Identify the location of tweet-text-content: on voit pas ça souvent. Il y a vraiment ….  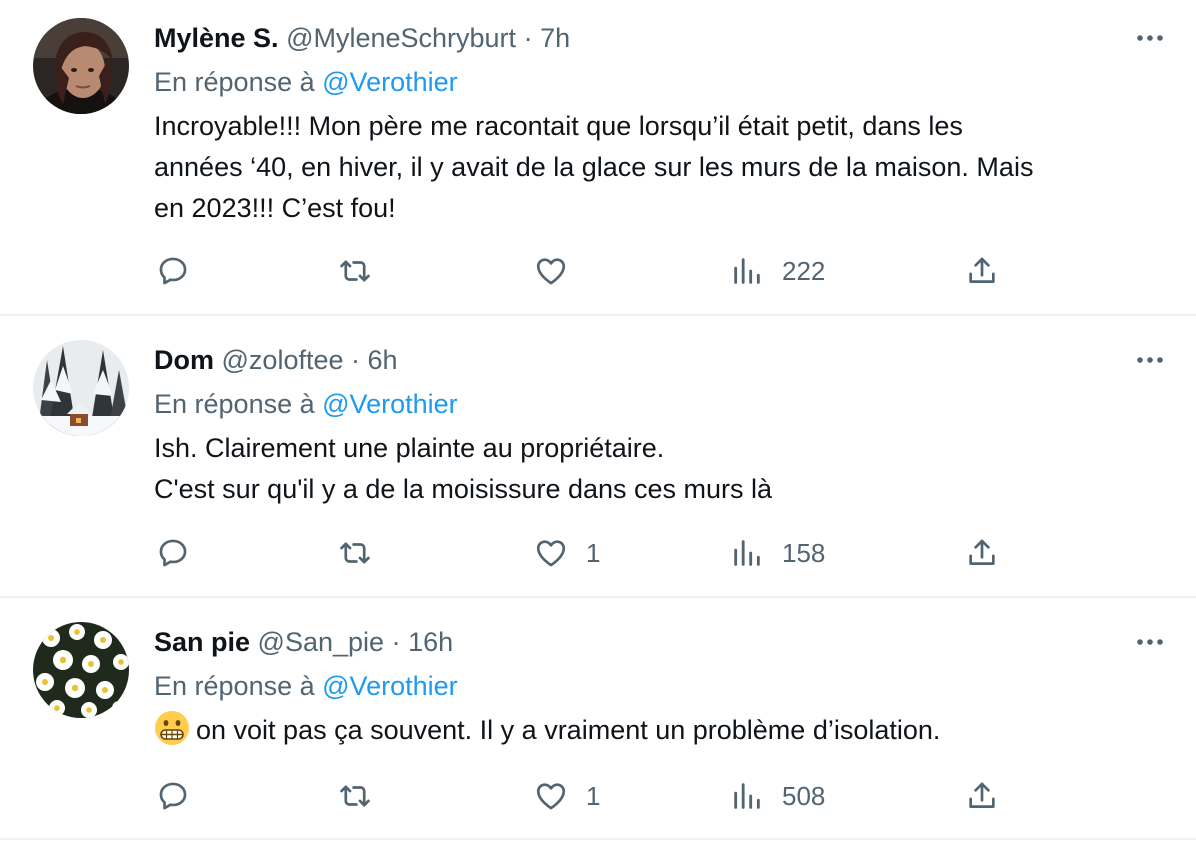
(568, 730).